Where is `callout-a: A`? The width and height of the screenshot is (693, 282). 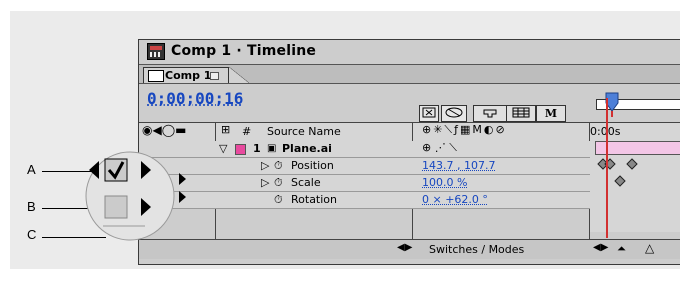
callout-a: A is located at coordinates (31, 169).